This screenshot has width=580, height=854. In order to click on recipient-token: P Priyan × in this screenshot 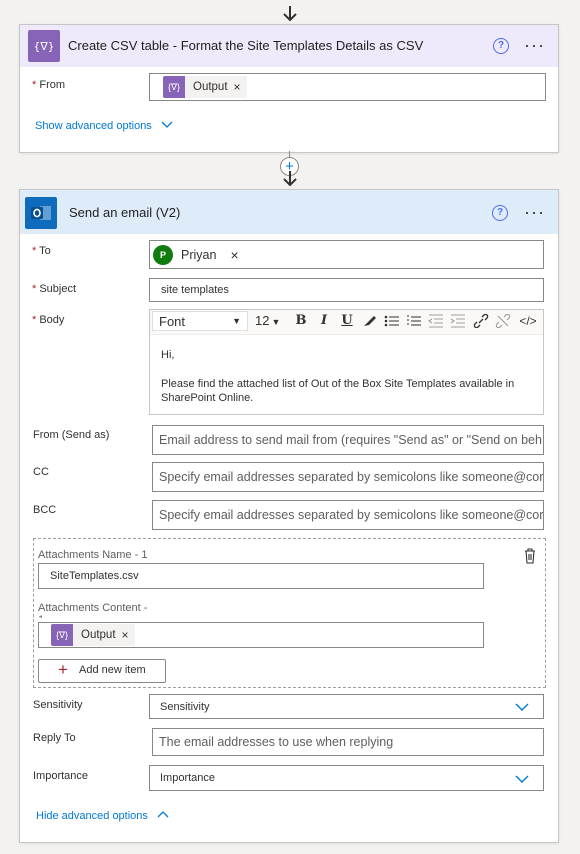, I will do `click(199, 255)`.